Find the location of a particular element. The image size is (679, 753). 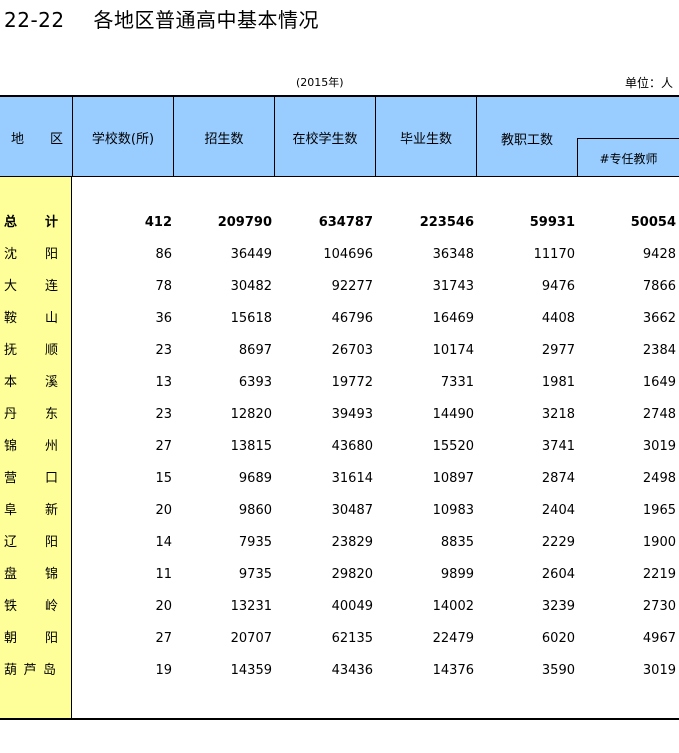

cell-staff: 2977 is located at coordinates (558, 350).